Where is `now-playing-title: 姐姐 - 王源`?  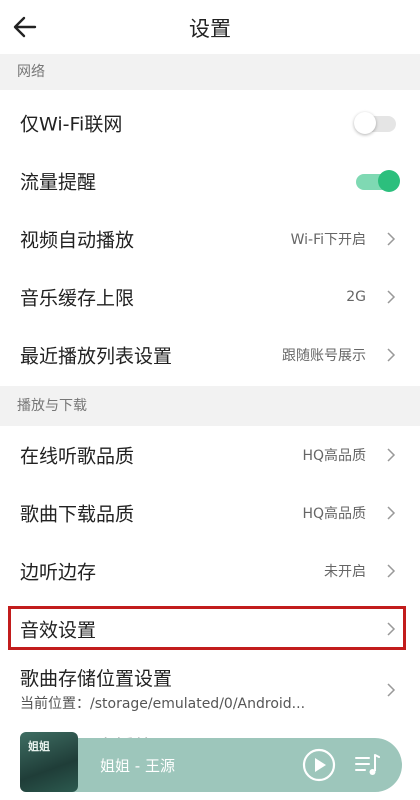 now-playing-title: 姐姐 - 王源 is located at coordinates (137, 766).